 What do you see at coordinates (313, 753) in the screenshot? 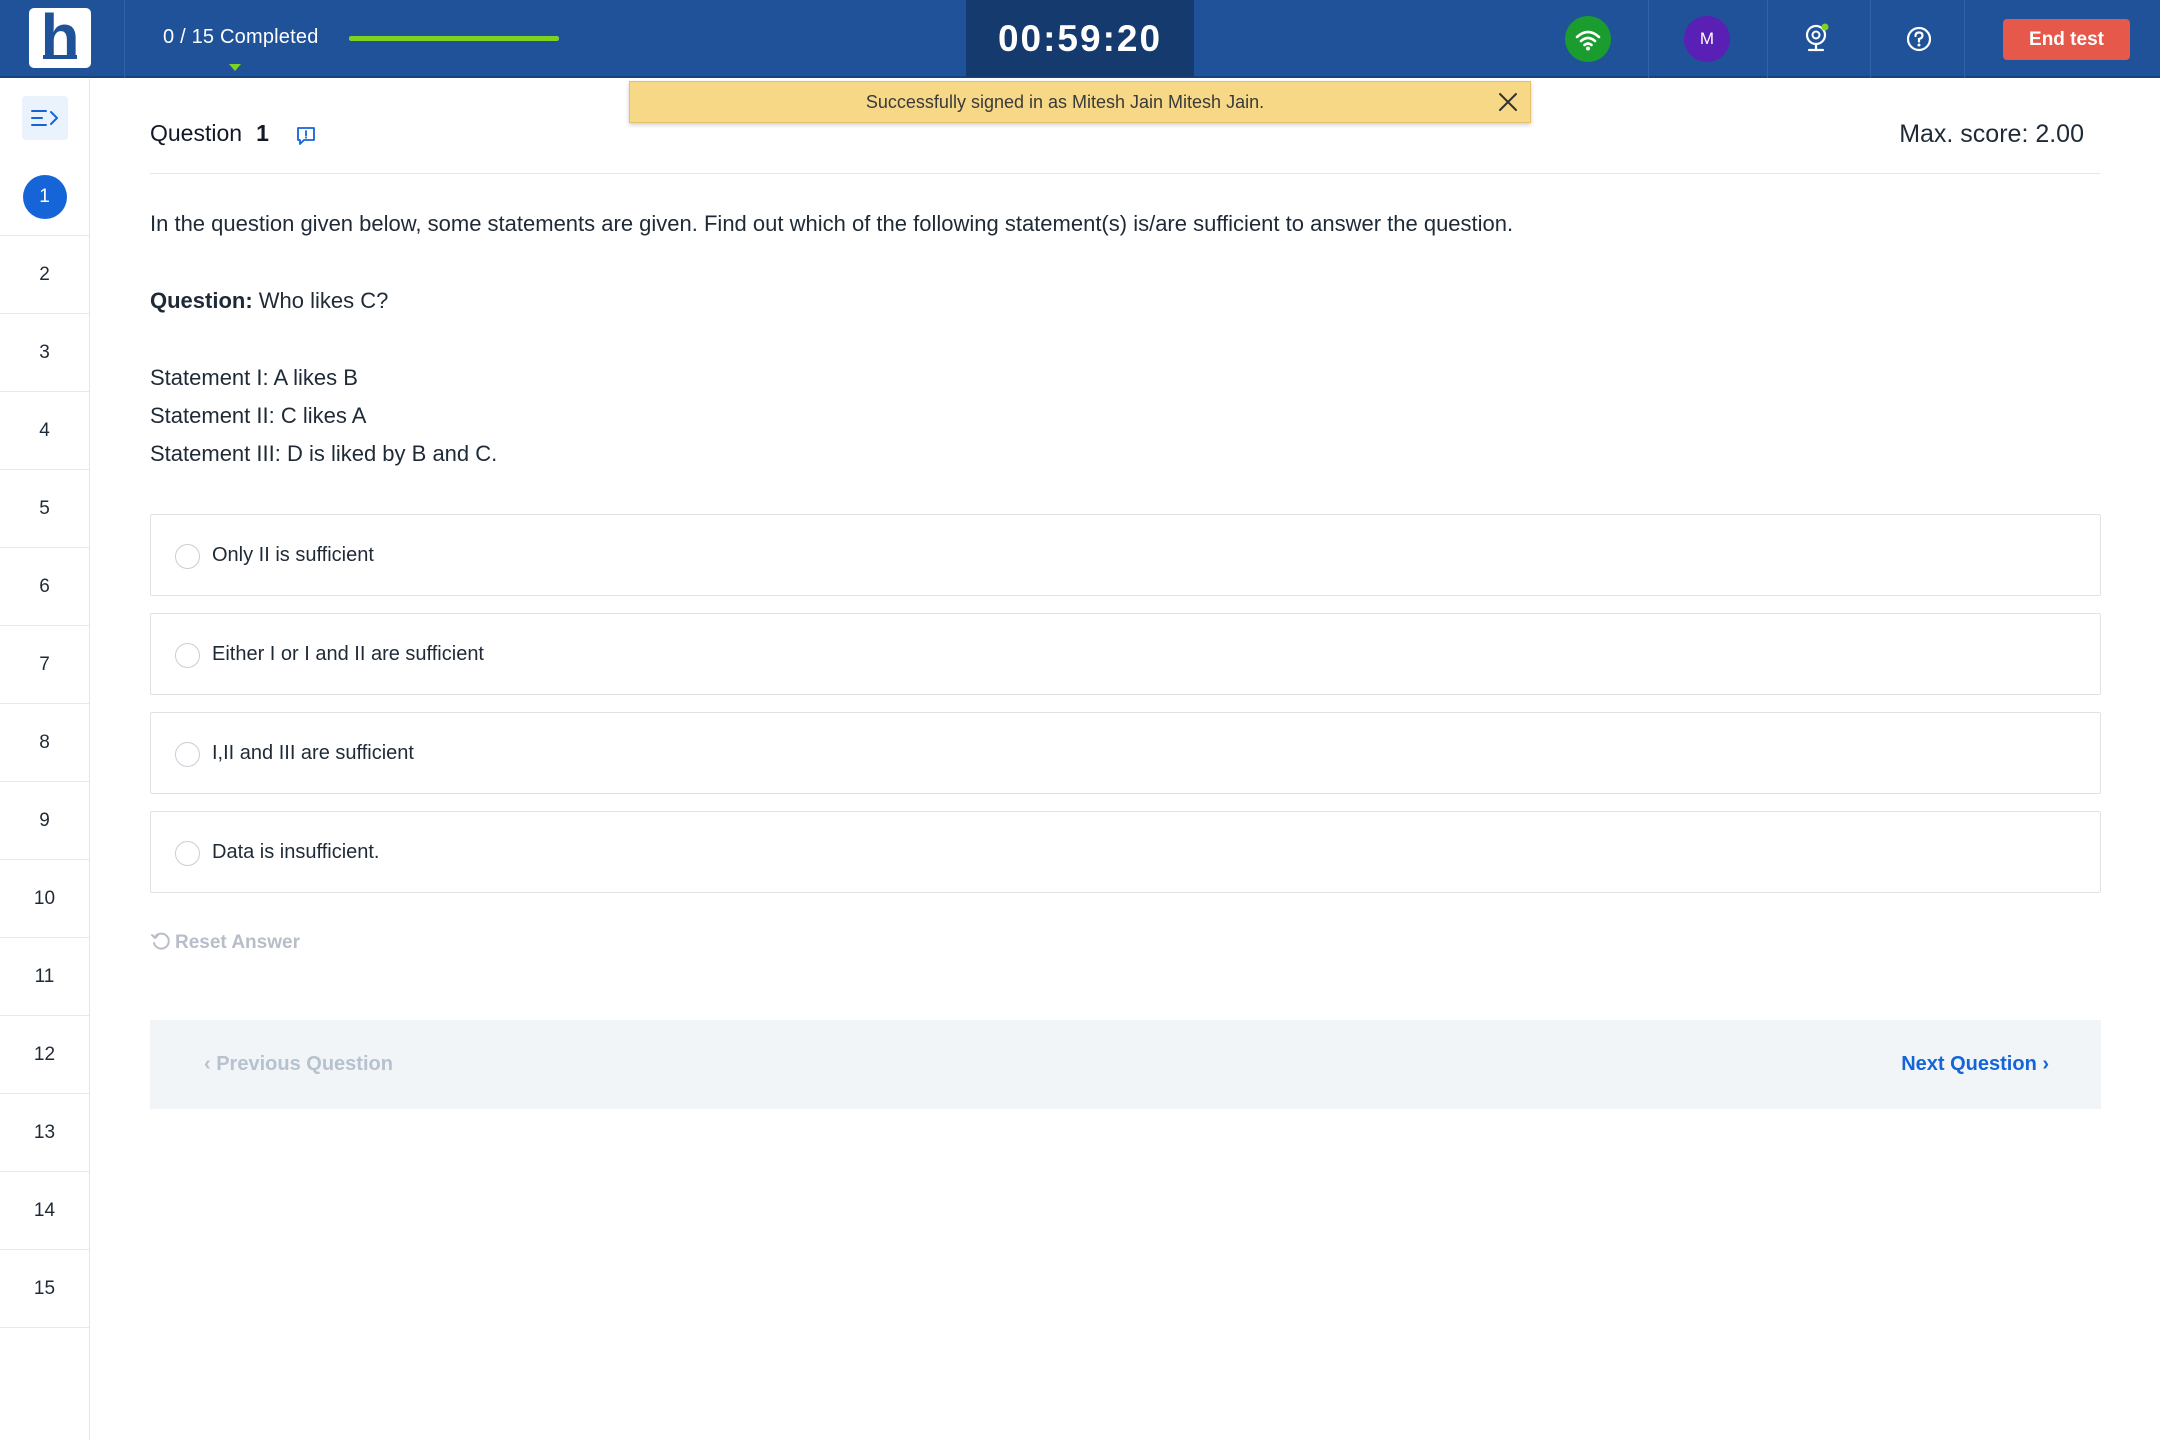
I see `option-label: I,II and III are sufficient` at bounding box center [313, 753].